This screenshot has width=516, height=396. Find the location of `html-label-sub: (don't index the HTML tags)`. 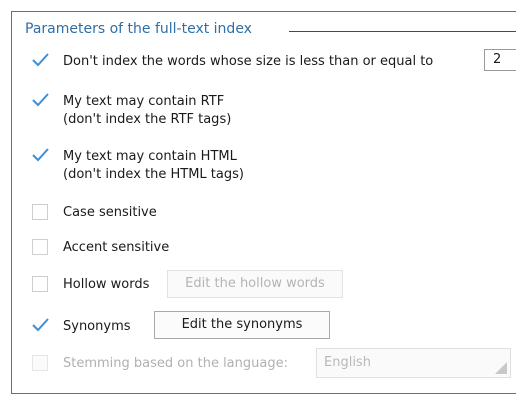

html-label-sub: (don't index the HTML tags) is located at coordinates (153, 174).